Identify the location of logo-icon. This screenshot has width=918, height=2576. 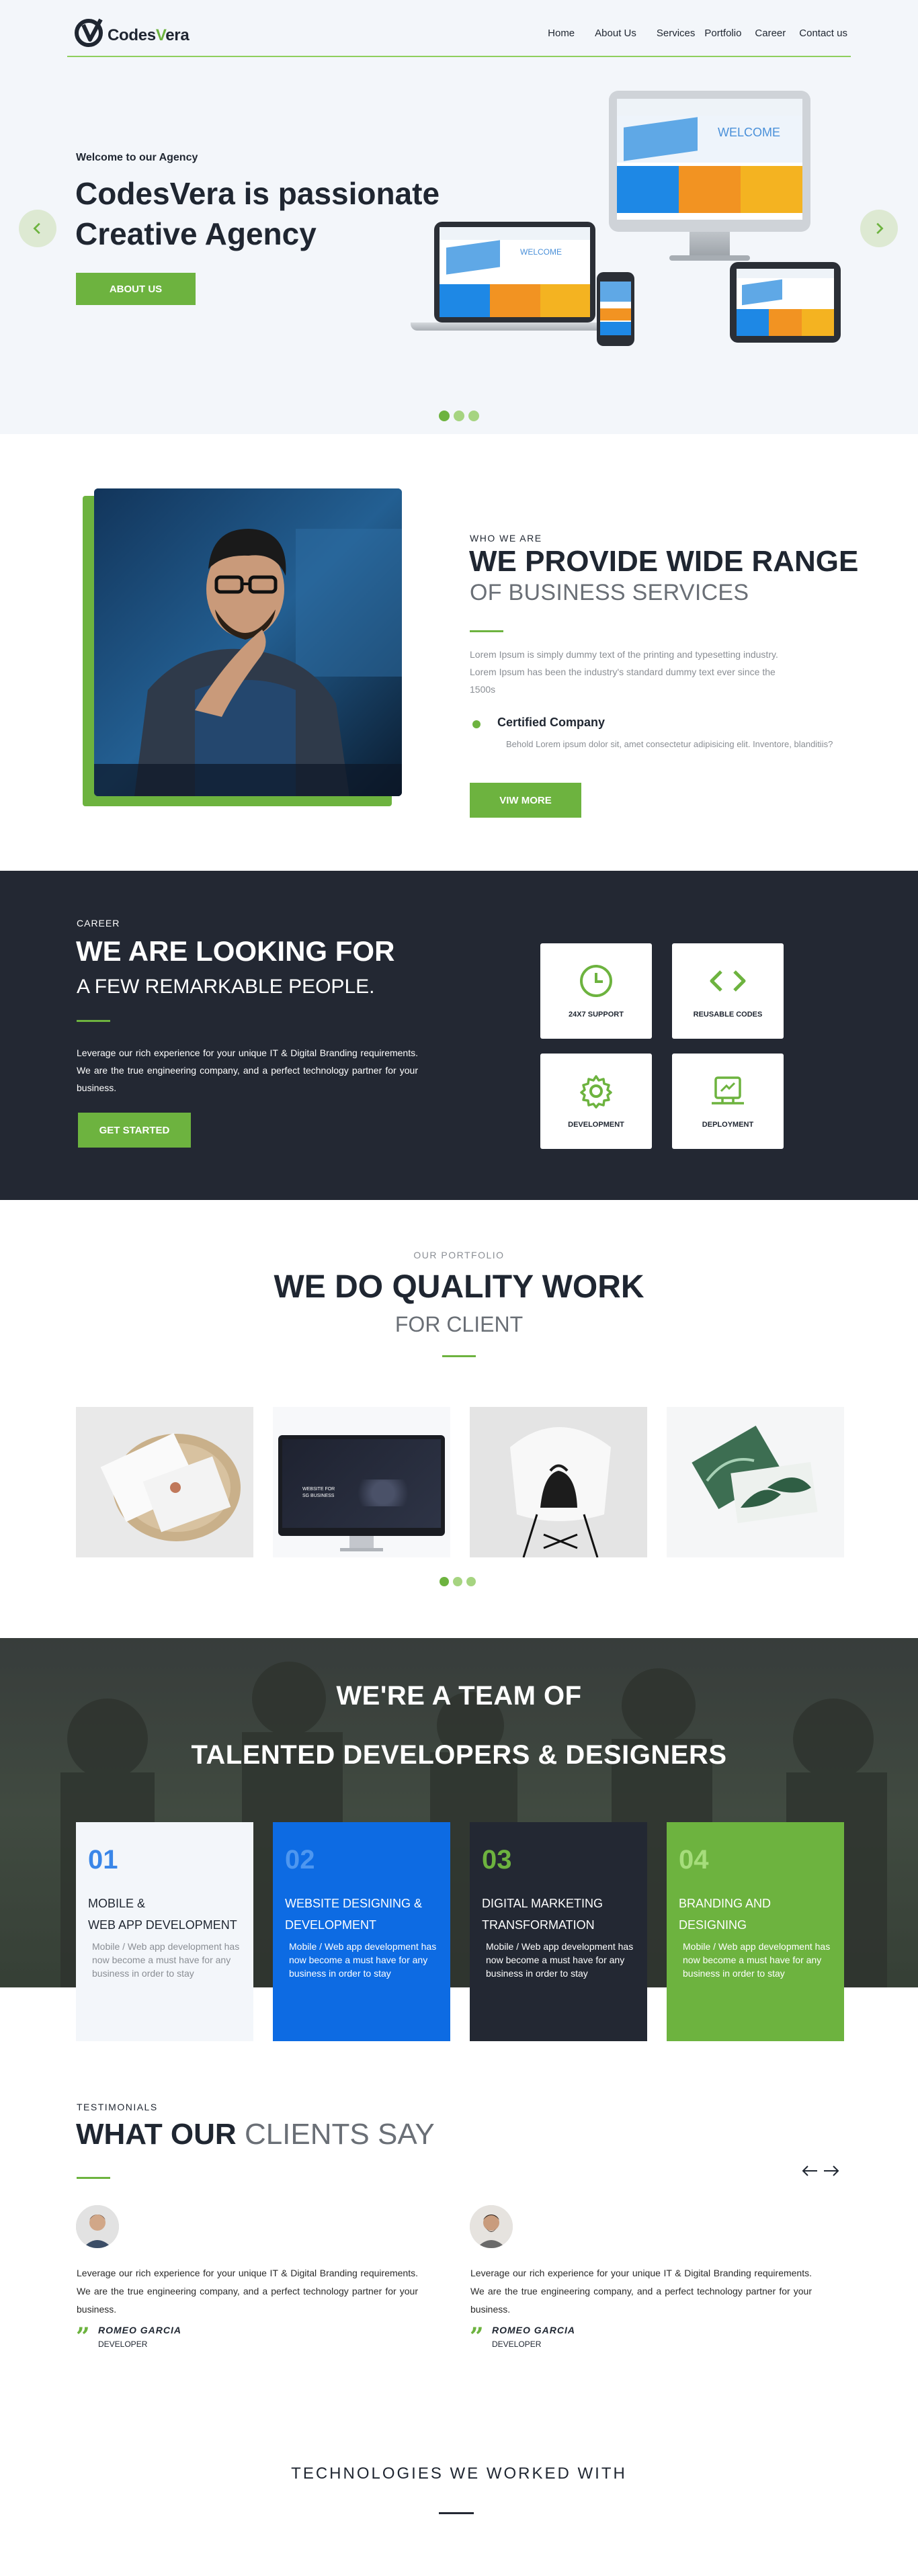
(90, 33).